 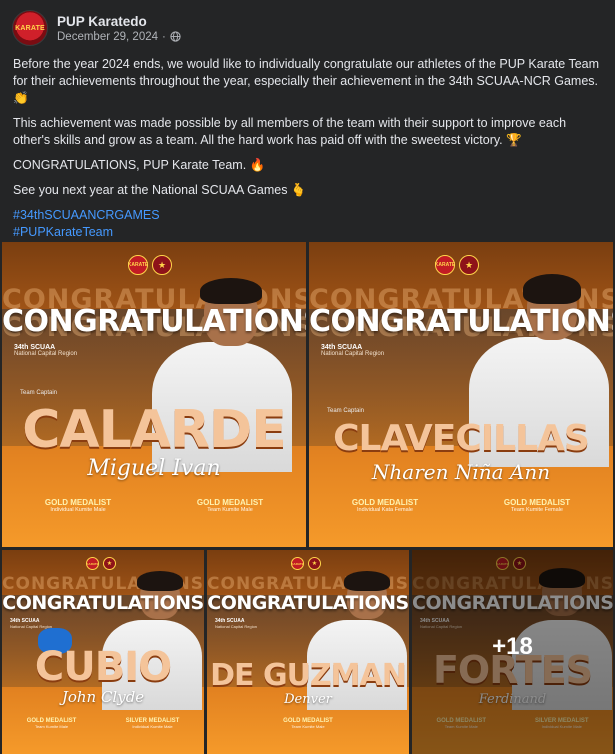 I want to click on medal-list: GOLD MEDALIST Team Kumite Male, so click(x=308, y=723).